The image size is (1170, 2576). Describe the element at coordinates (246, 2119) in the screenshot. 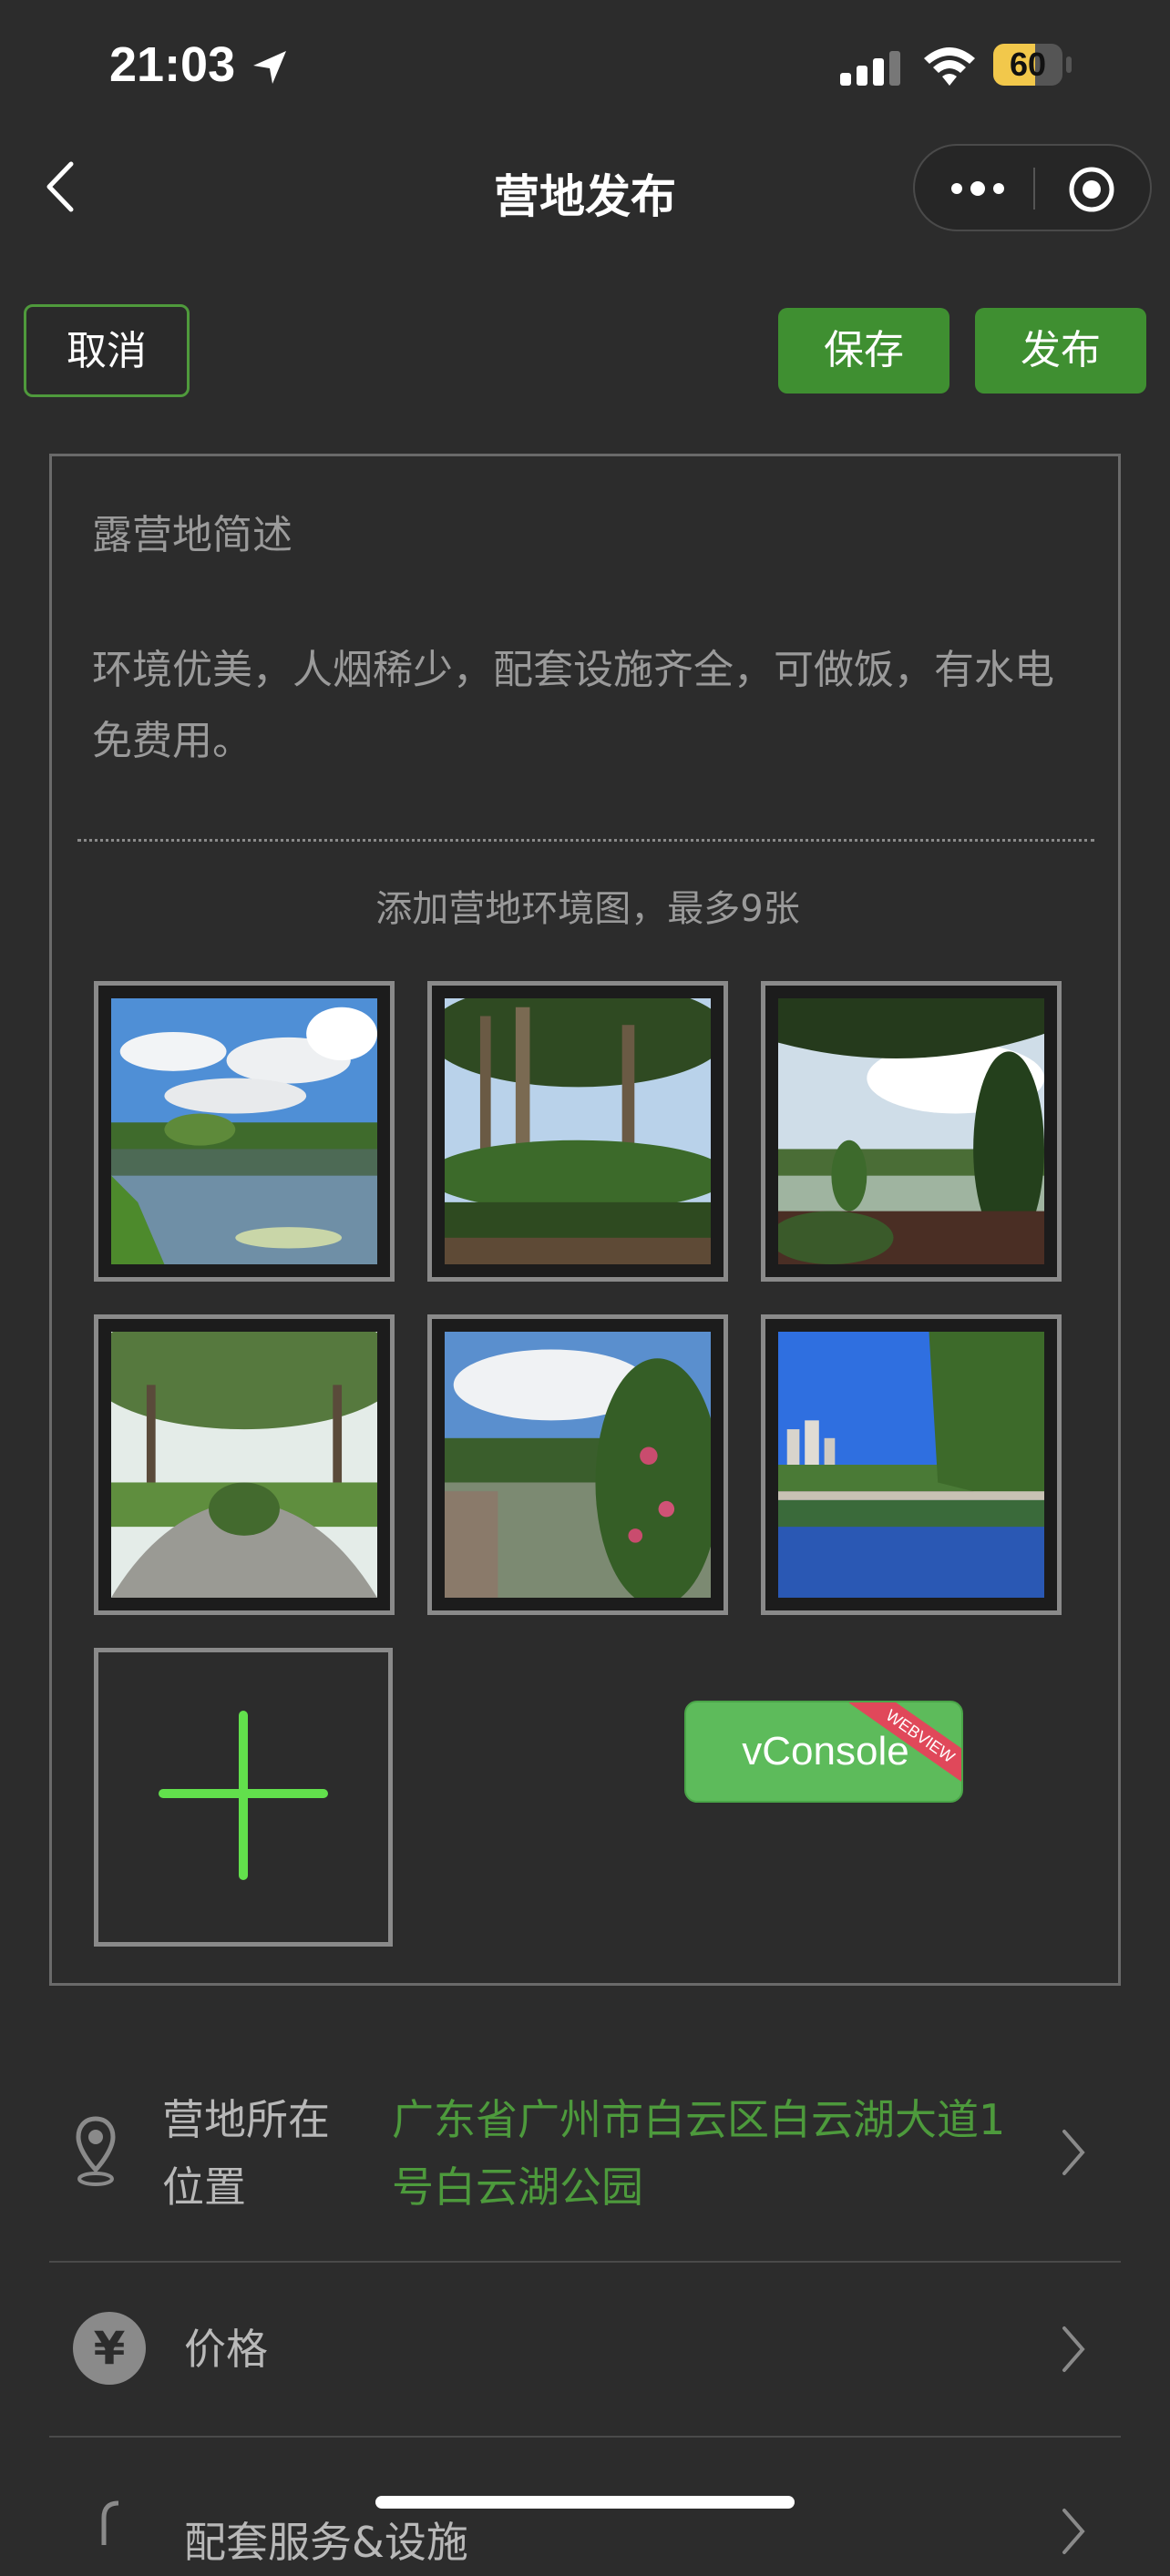

I see `location-label-line1: 营地所在` at that location.